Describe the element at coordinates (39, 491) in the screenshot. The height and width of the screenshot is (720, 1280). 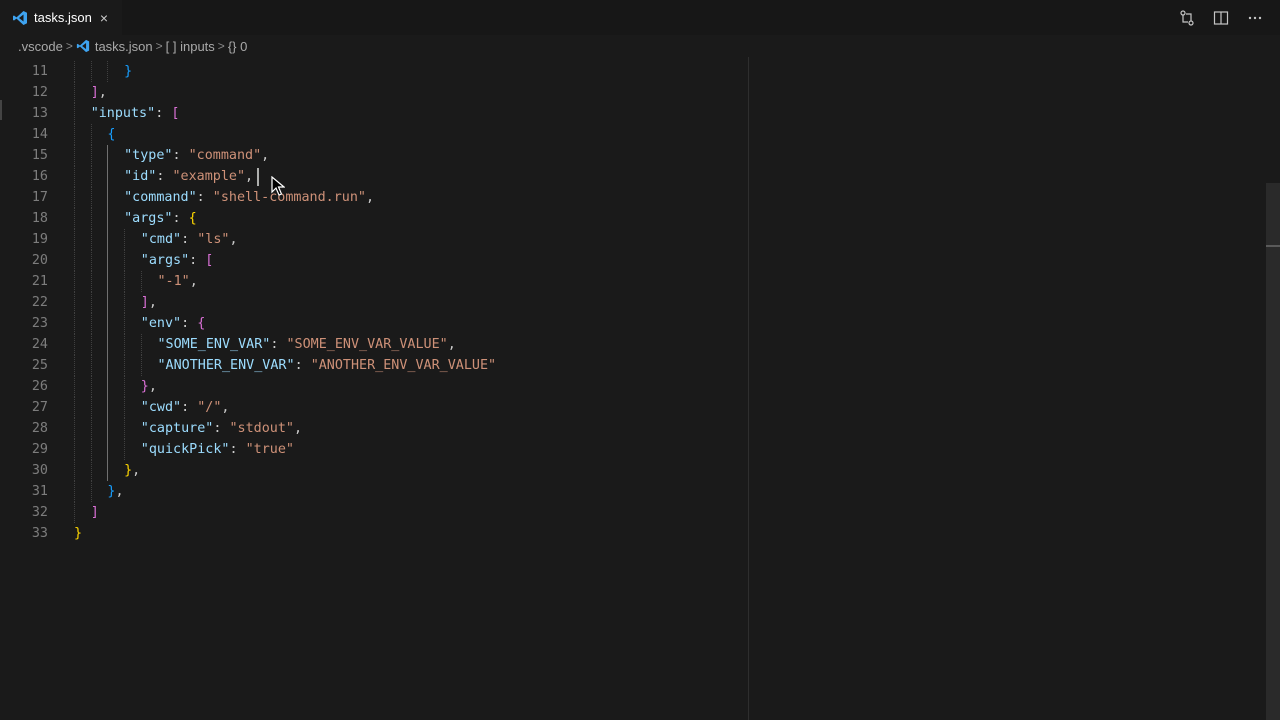
I see `line-number: 31` at that location.